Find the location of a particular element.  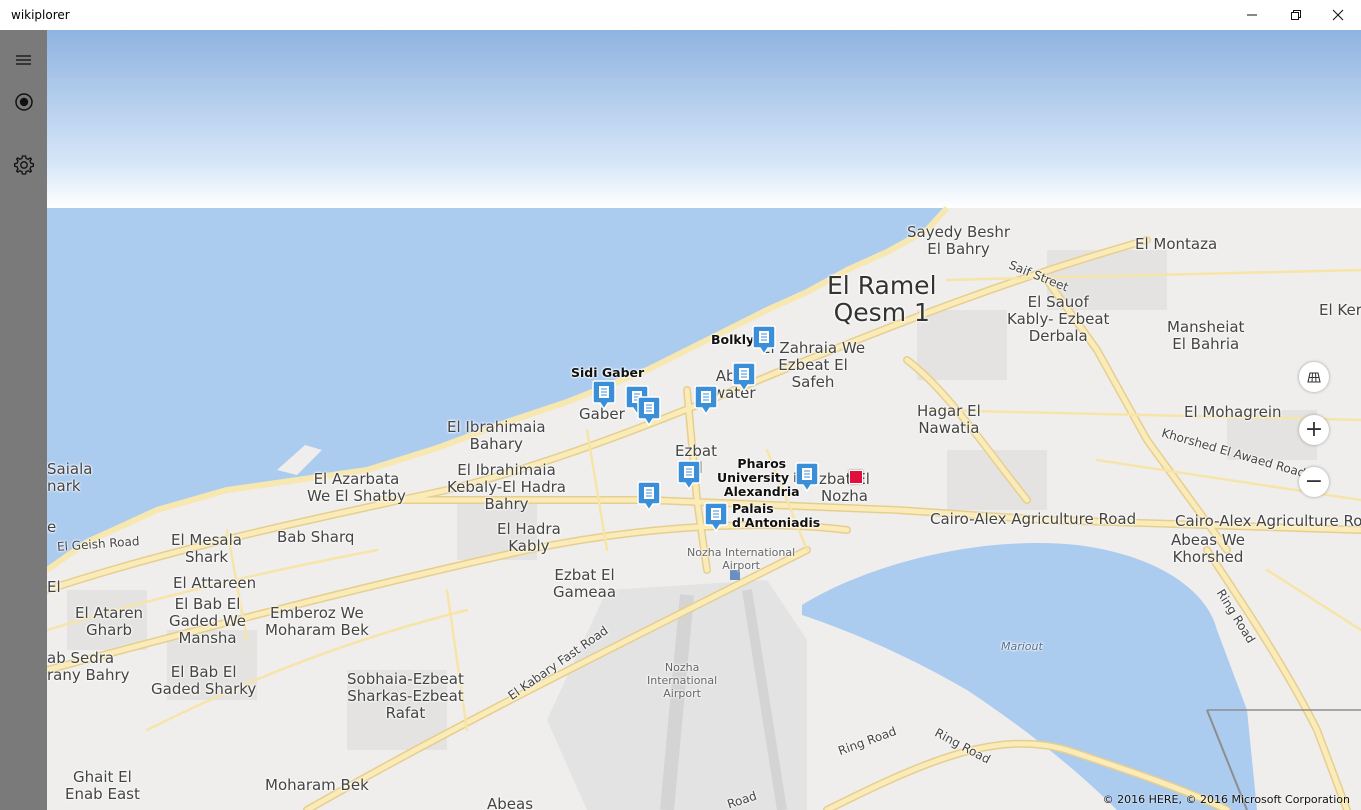

locate-me-button is located at coordinates (23, 102).